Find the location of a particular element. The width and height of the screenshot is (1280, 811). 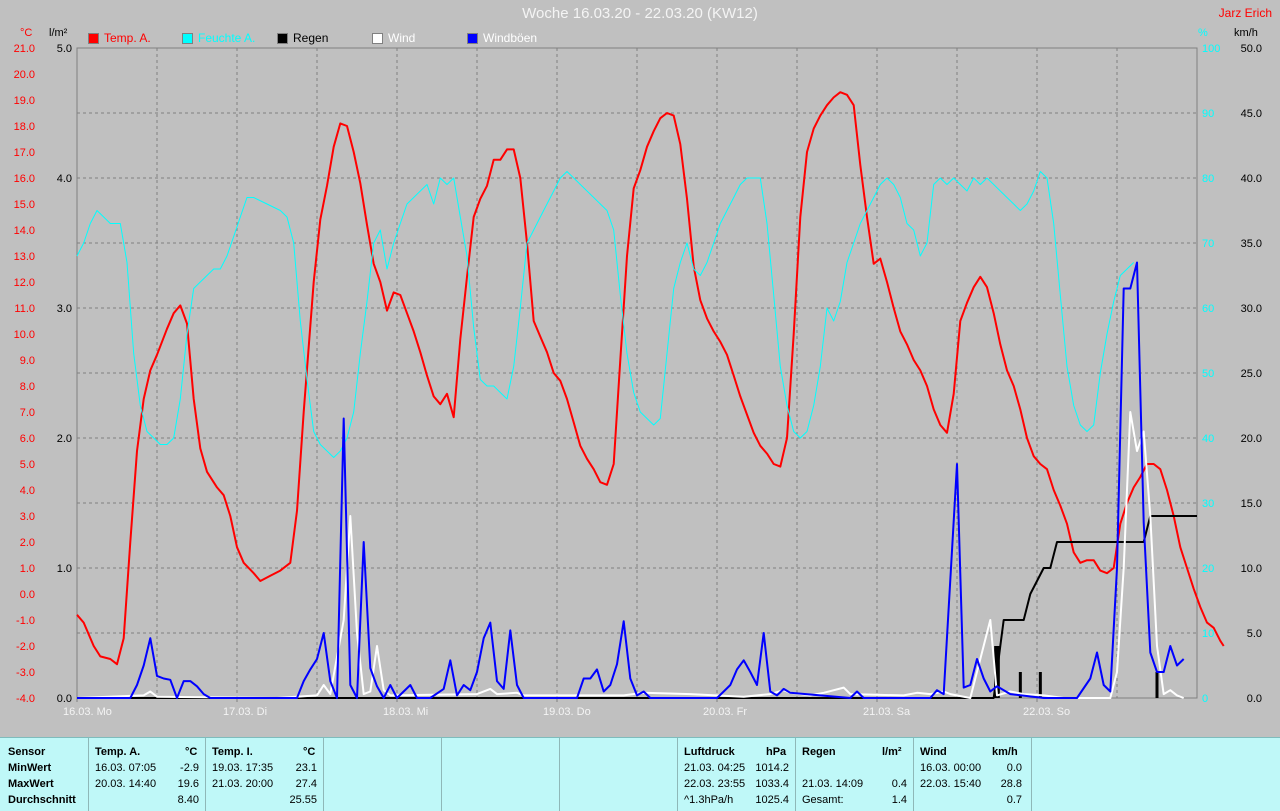

temp-tick-label: 7.0 is located at coordinates (27, 413).